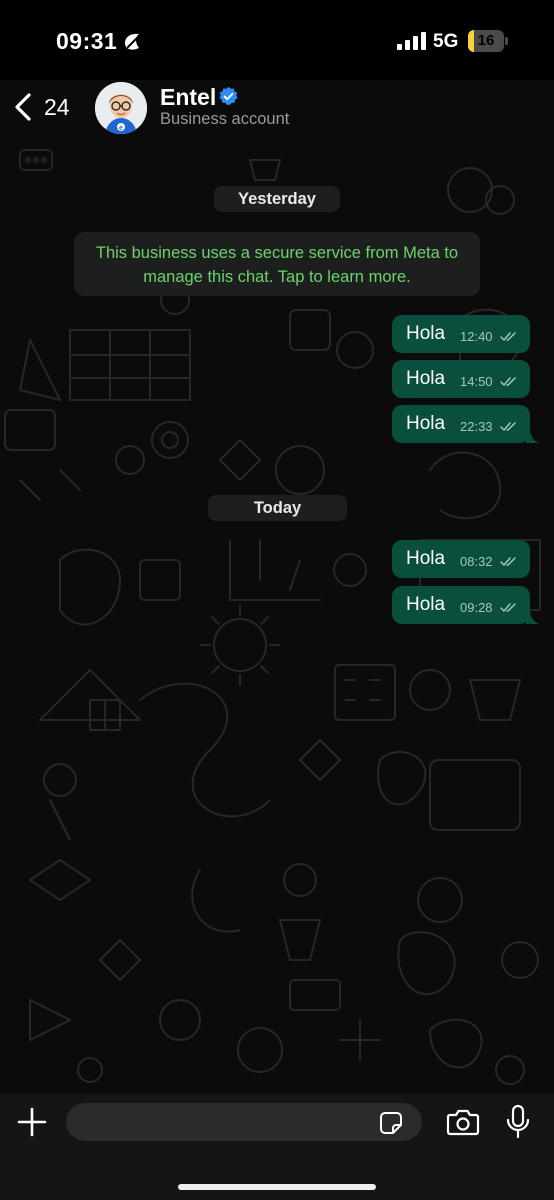  I want to click on avatar: e, so click(121, 108).